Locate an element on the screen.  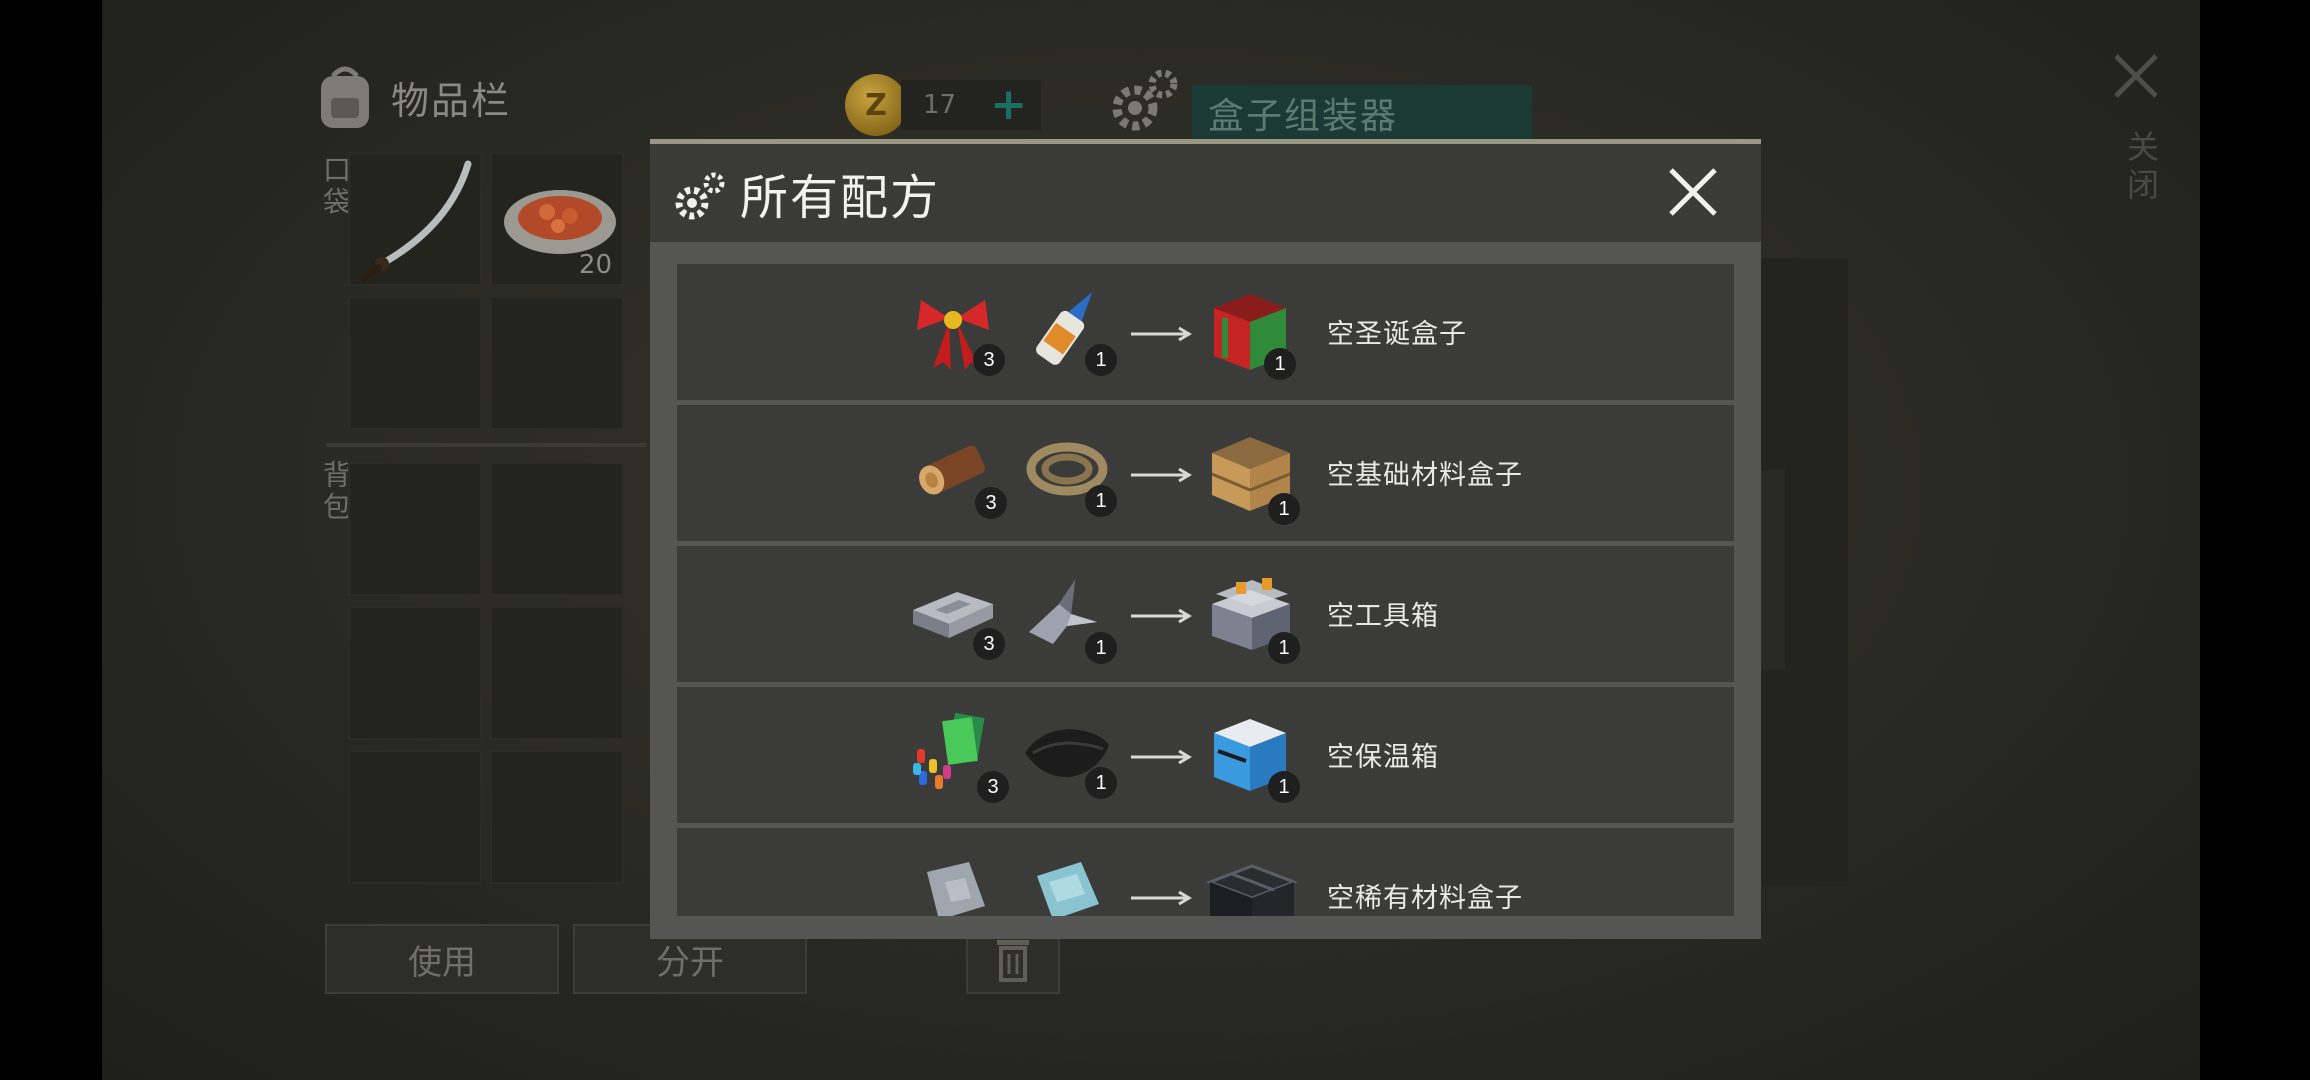
crafter-title-box: 盒子组装器 is located at coordinates (1362, 113).